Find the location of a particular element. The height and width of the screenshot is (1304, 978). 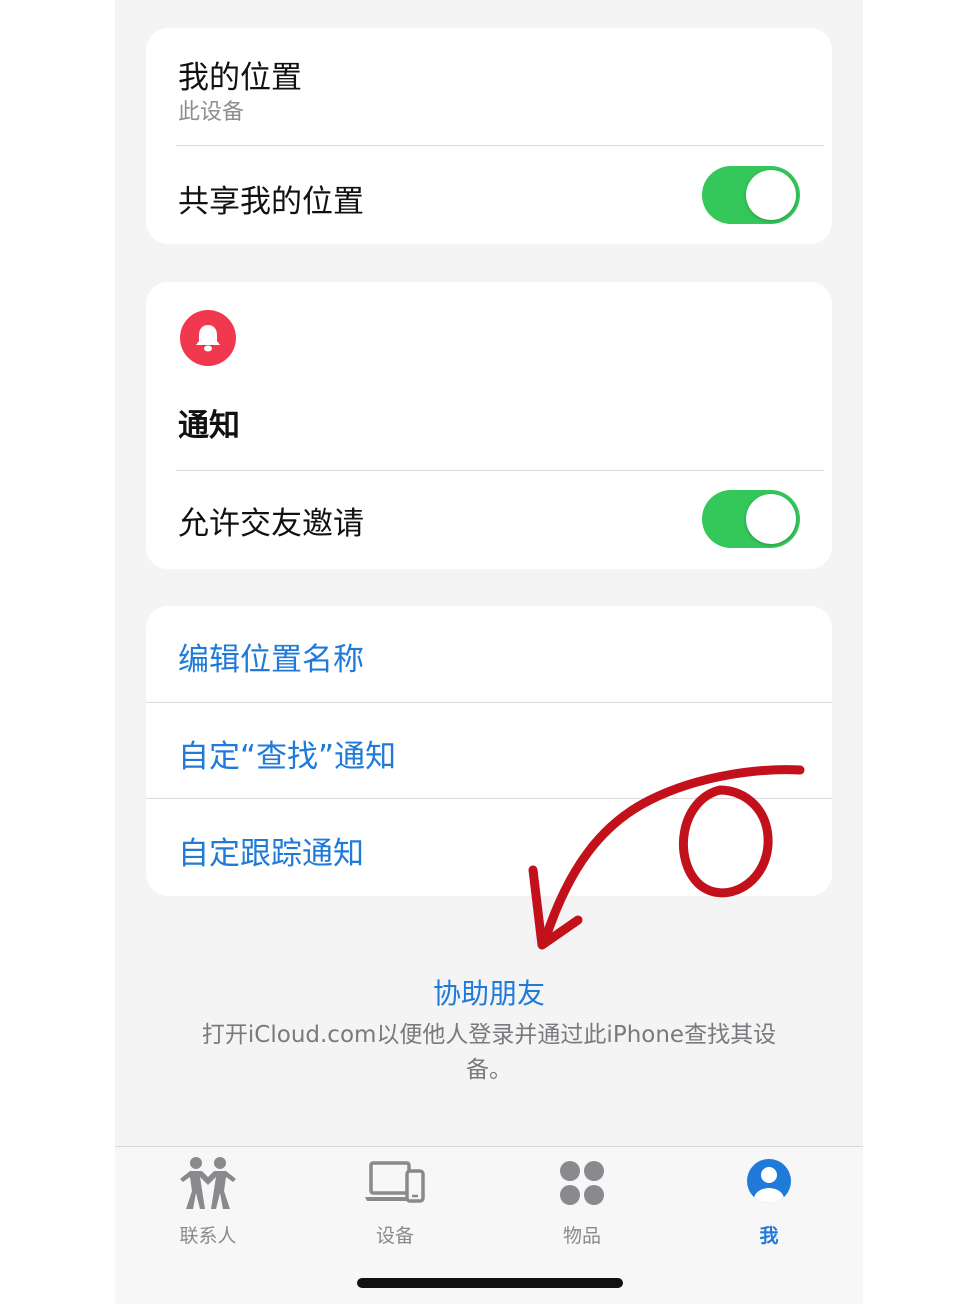

tab-devices-label: 设备 is located at coordinates (394, 1236).